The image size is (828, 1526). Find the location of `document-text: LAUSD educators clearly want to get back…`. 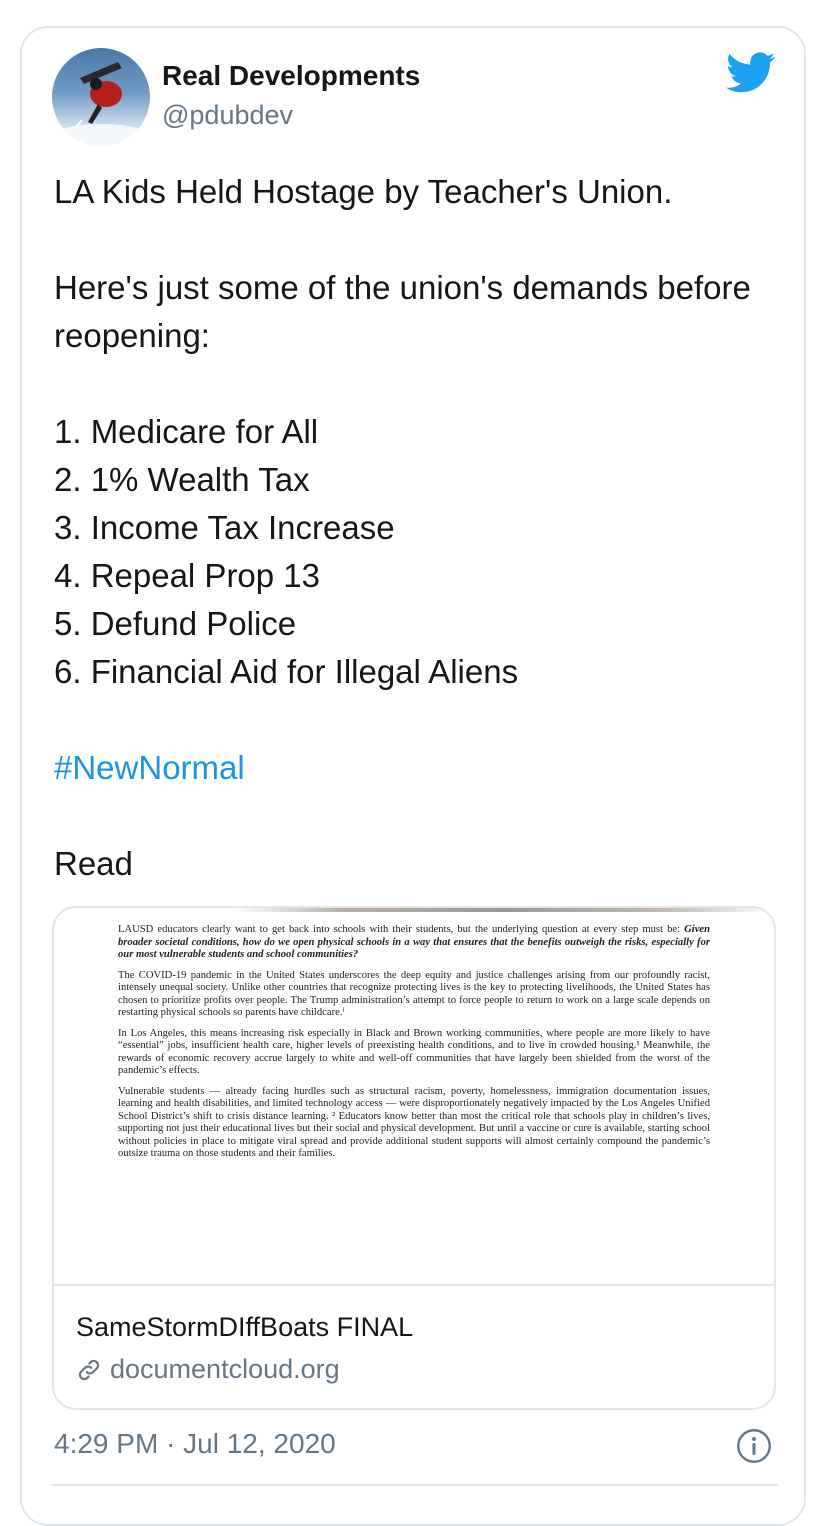

document-text: LAUSD educators clearly want to get back… is located at coordinates (414, 1046).